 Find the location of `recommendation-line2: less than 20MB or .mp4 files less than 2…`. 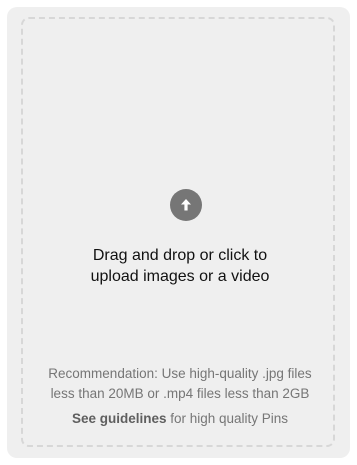

recommendation-line2: less than 20MB or .mp4 files less than 2… is located at coordinates (180, 393).